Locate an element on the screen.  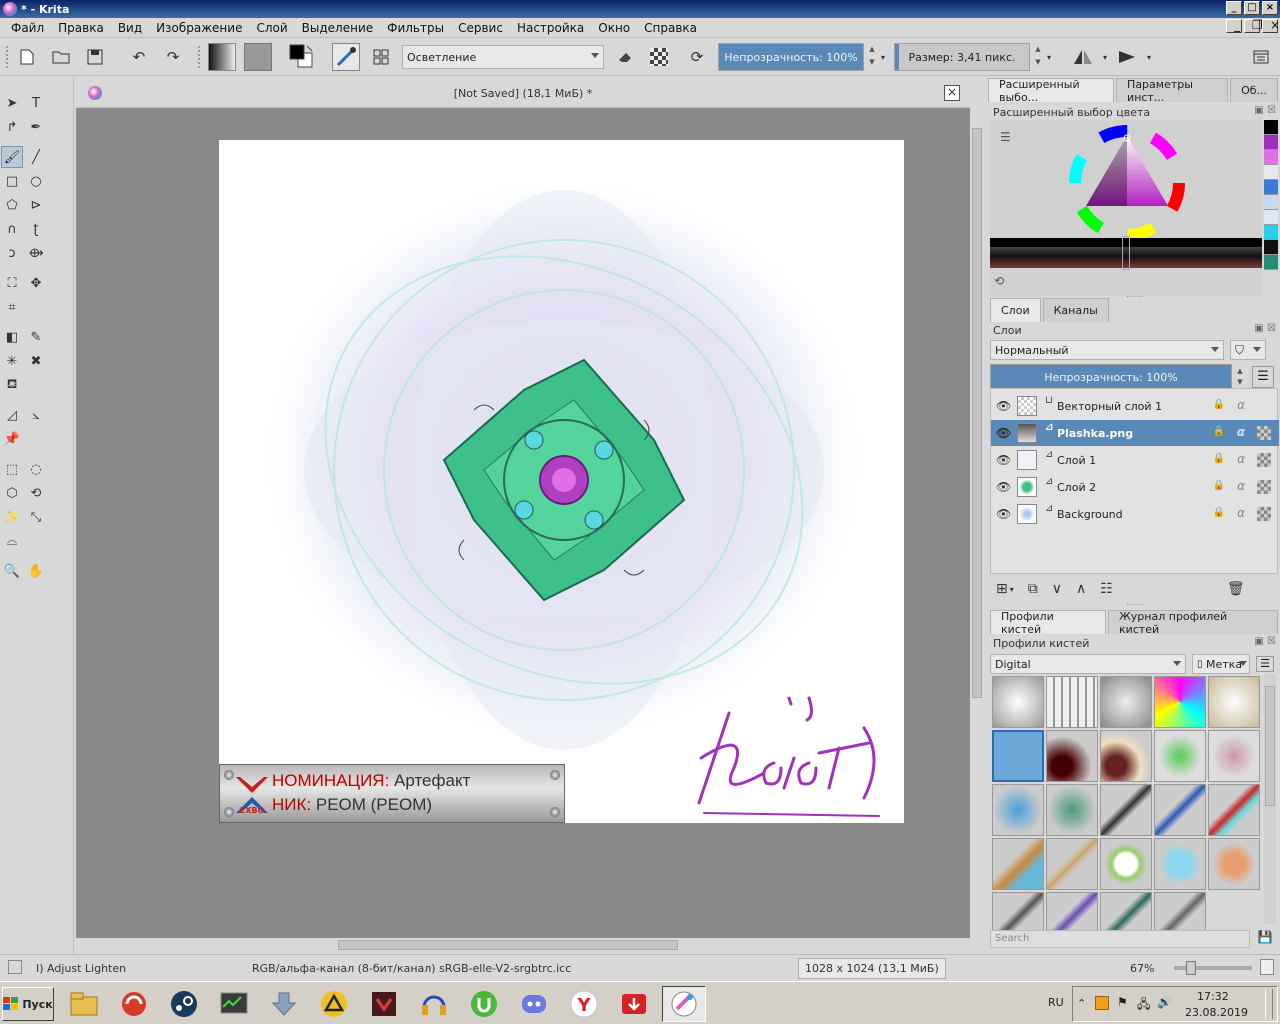
brush-grid-scrollbar is located at coordinates (1270, 799).